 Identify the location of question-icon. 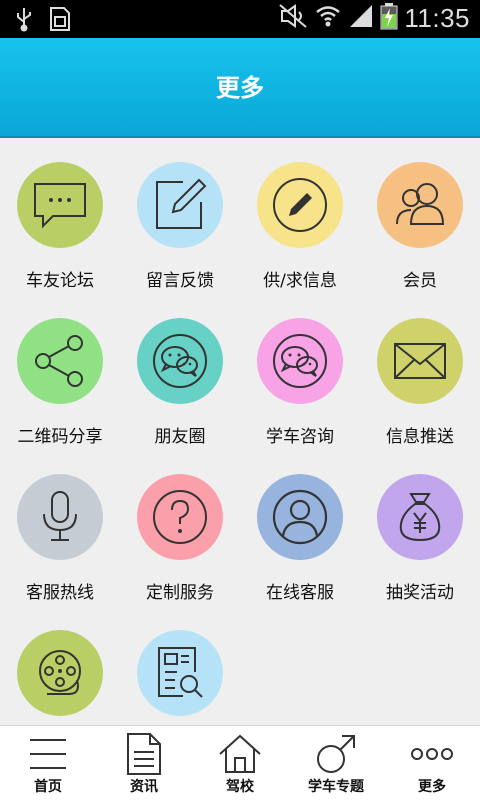
(180, 517).